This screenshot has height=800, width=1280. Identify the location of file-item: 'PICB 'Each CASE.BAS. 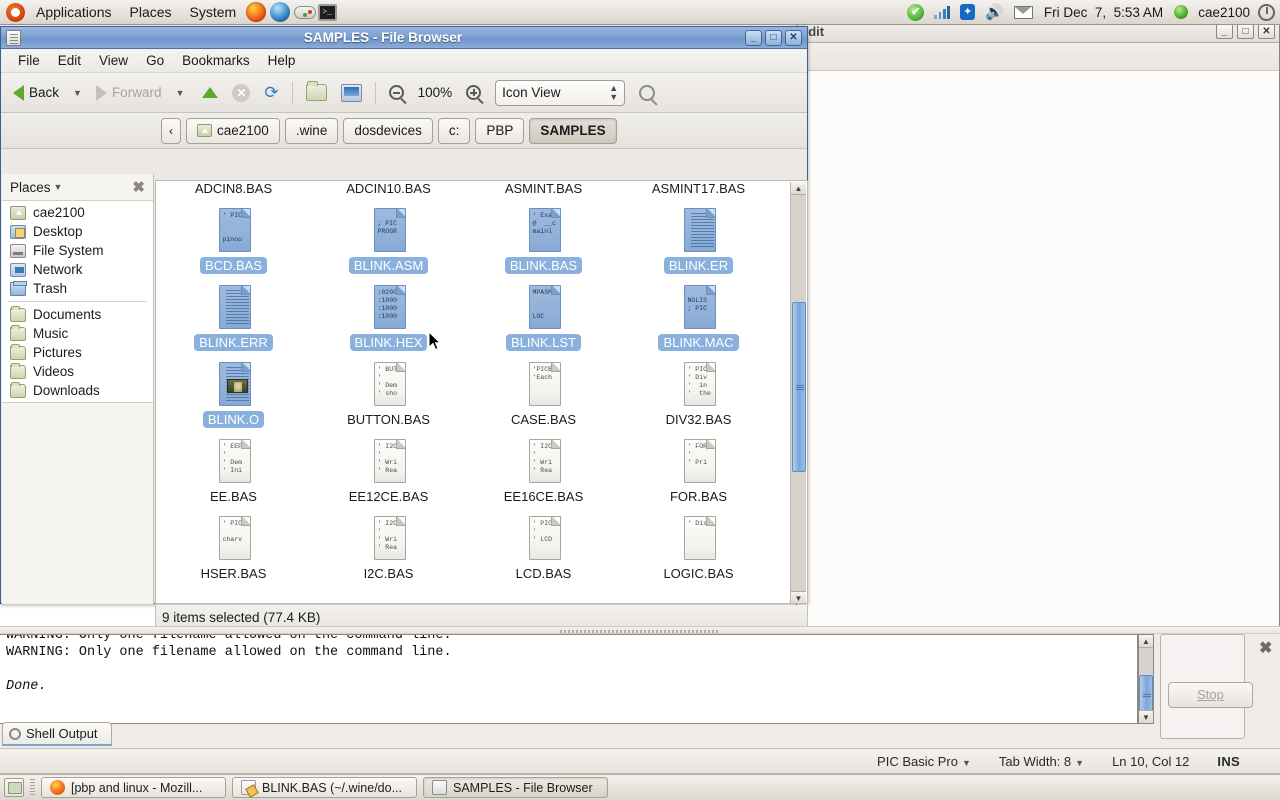
(543, 396).